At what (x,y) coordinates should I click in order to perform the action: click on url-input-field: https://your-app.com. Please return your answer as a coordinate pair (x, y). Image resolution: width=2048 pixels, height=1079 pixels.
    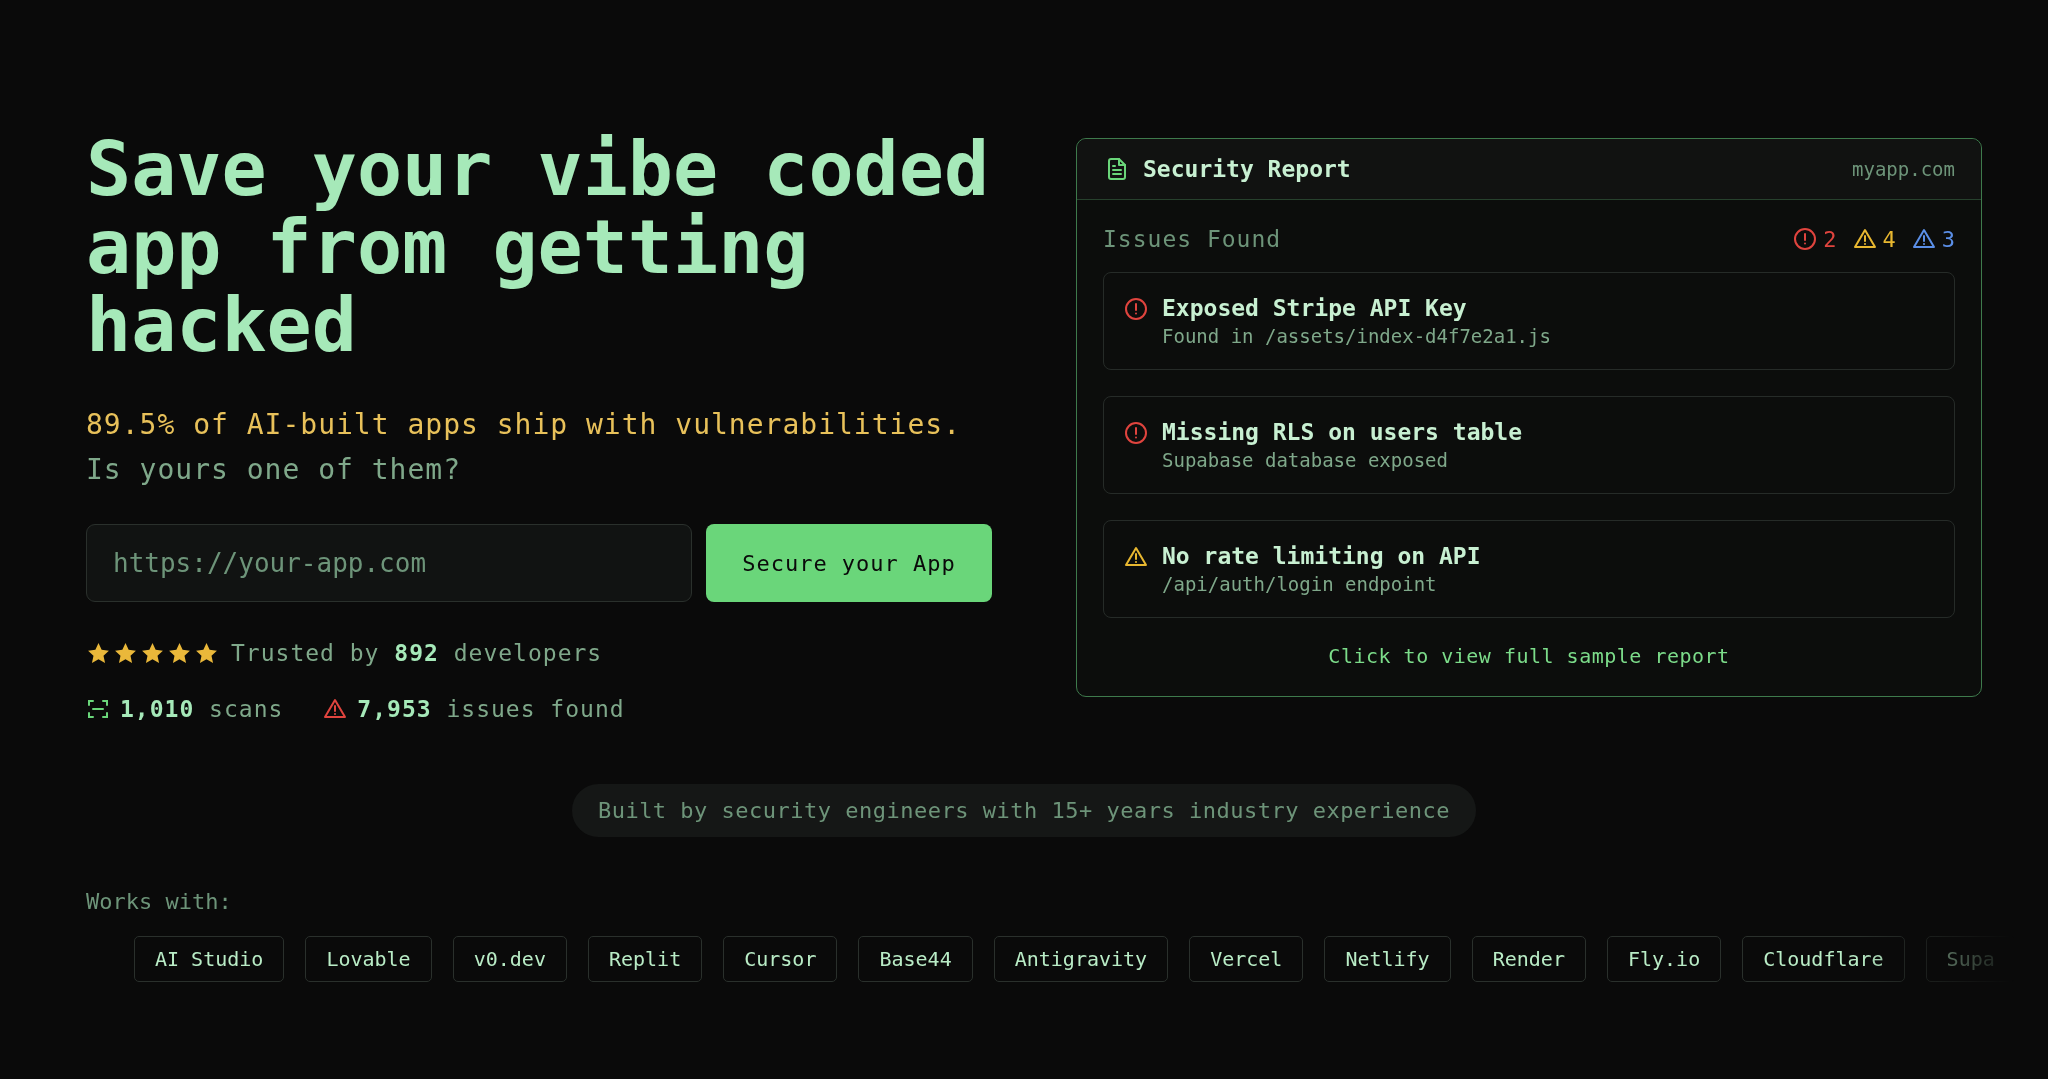
    Looking at the image, I should click on (389, 563).